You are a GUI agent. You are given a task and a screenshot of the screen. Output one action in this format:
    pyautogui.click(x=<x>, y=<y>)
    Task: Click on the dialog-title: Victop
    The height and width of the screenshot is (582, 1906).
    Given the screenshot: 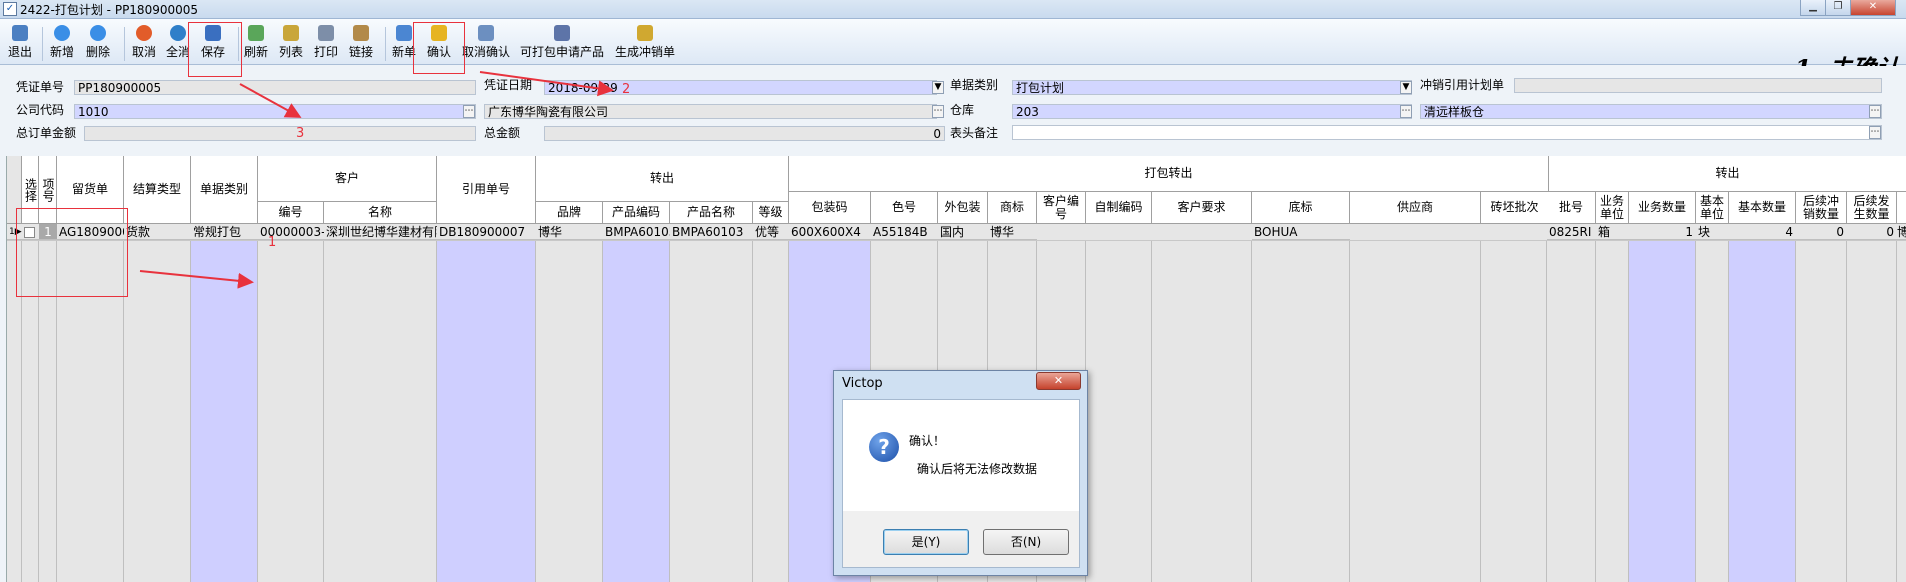 What is the action you would take?
    pyautogui.click(x=862, y=383)
    